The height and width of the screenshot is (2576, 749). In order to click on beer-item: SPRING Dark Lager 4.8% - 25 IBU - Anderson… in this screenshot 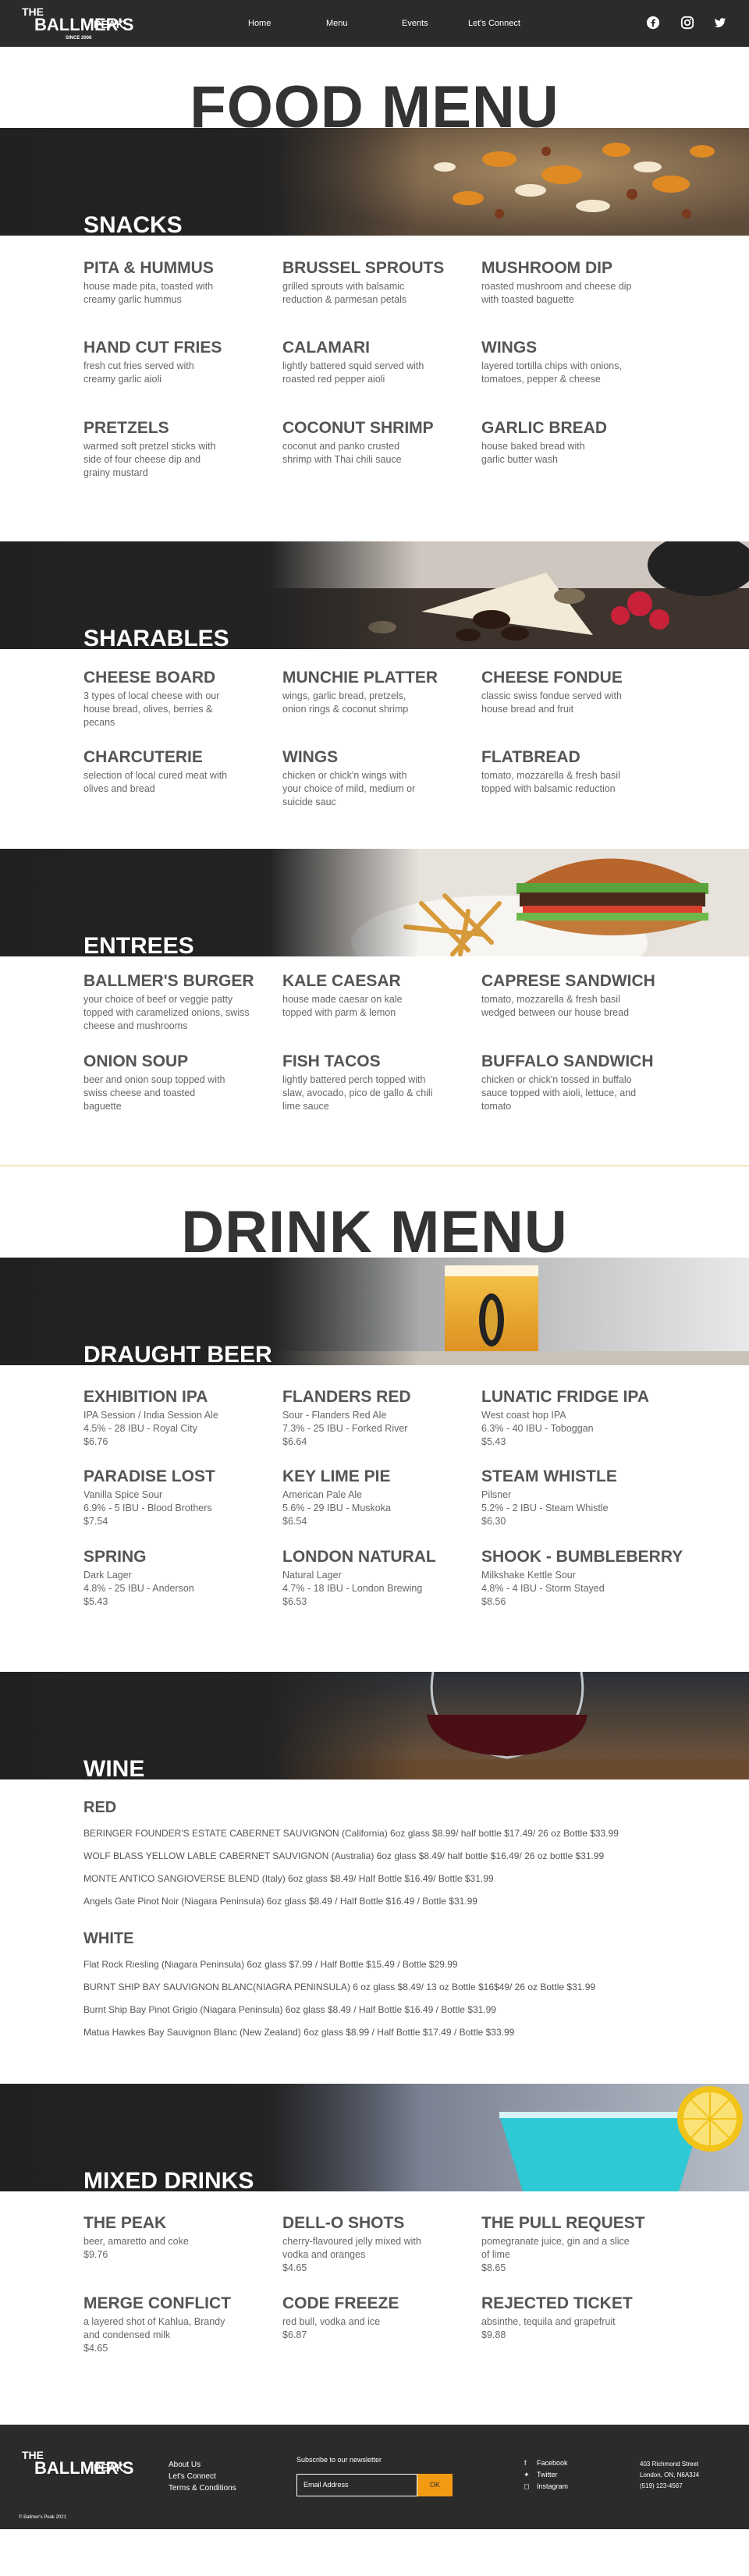, I will do `click(177, 1578)`.